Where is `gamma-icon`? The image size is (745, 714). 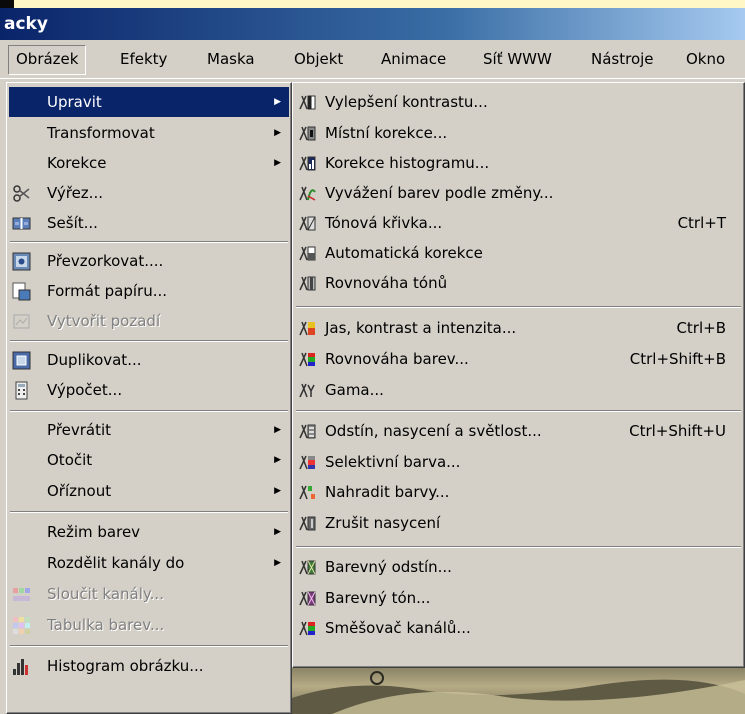
gamma-icon is located at coordinates (307, 390).